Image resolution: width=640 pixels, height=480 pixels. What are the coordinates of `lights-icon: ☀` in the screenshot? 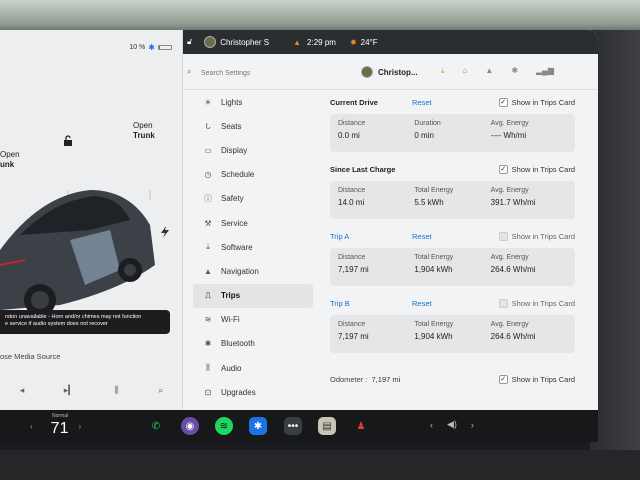 It's located at (208, 102).